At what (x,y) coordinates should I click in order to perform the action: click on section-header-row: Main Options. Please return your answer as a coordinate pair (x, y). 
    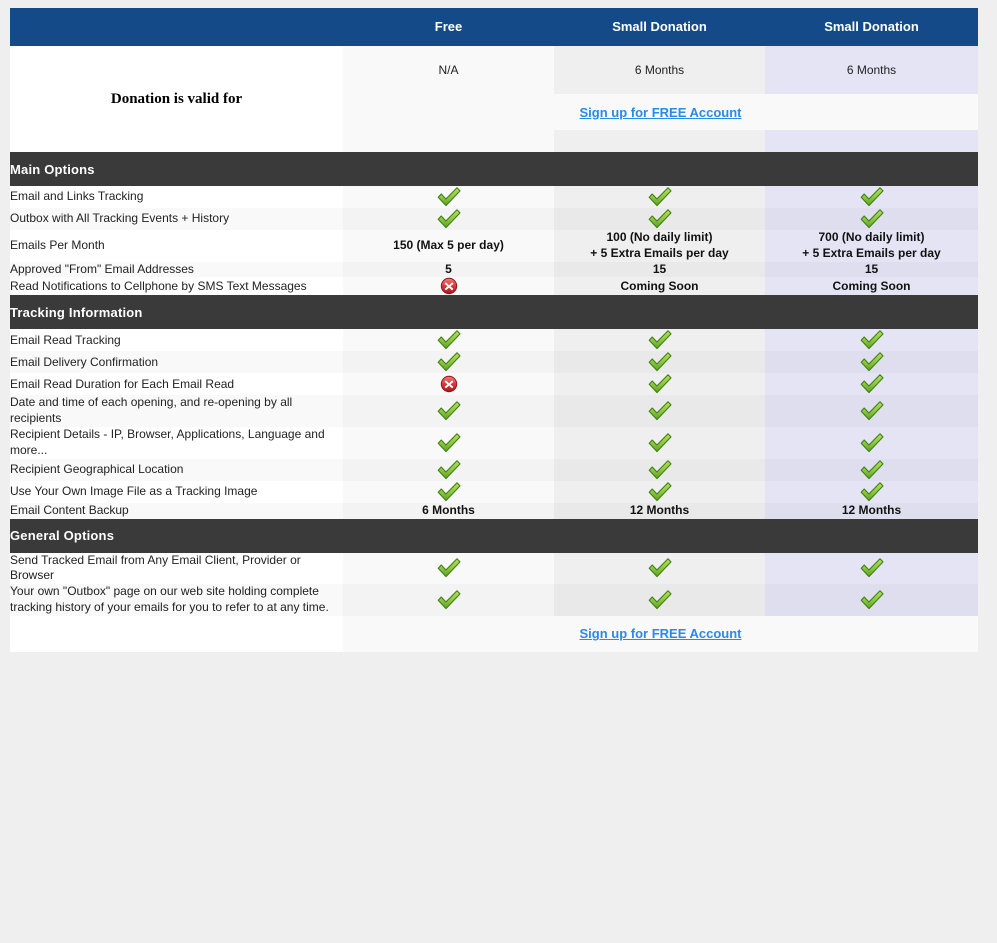
    Looking at the image, I should click on (494, 169).